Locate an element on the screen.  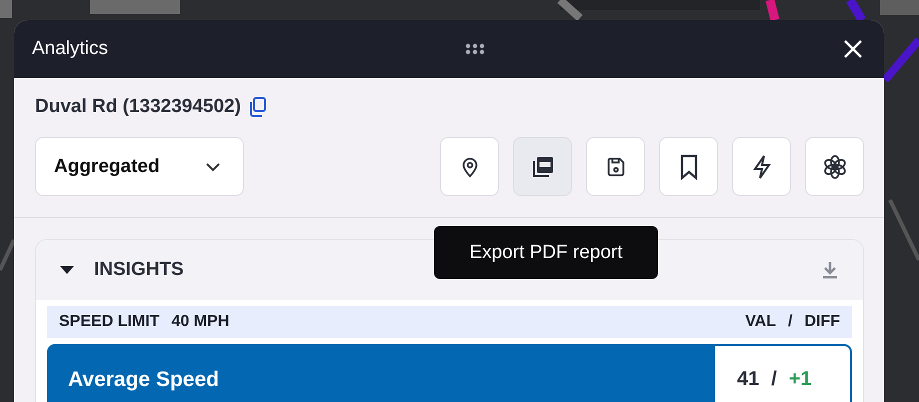
tooltip: Export PDF report is located at coordinates (546, 252).